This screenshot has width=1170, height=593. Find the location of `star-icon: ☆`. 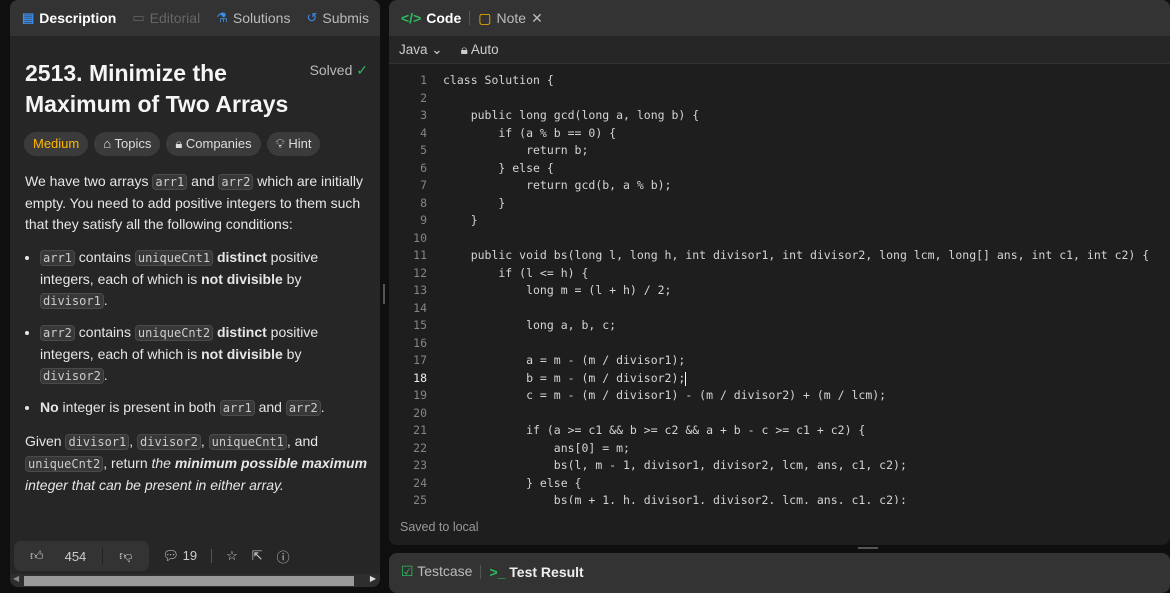

star-icon: ☆ is located at coordinates (232, 556).